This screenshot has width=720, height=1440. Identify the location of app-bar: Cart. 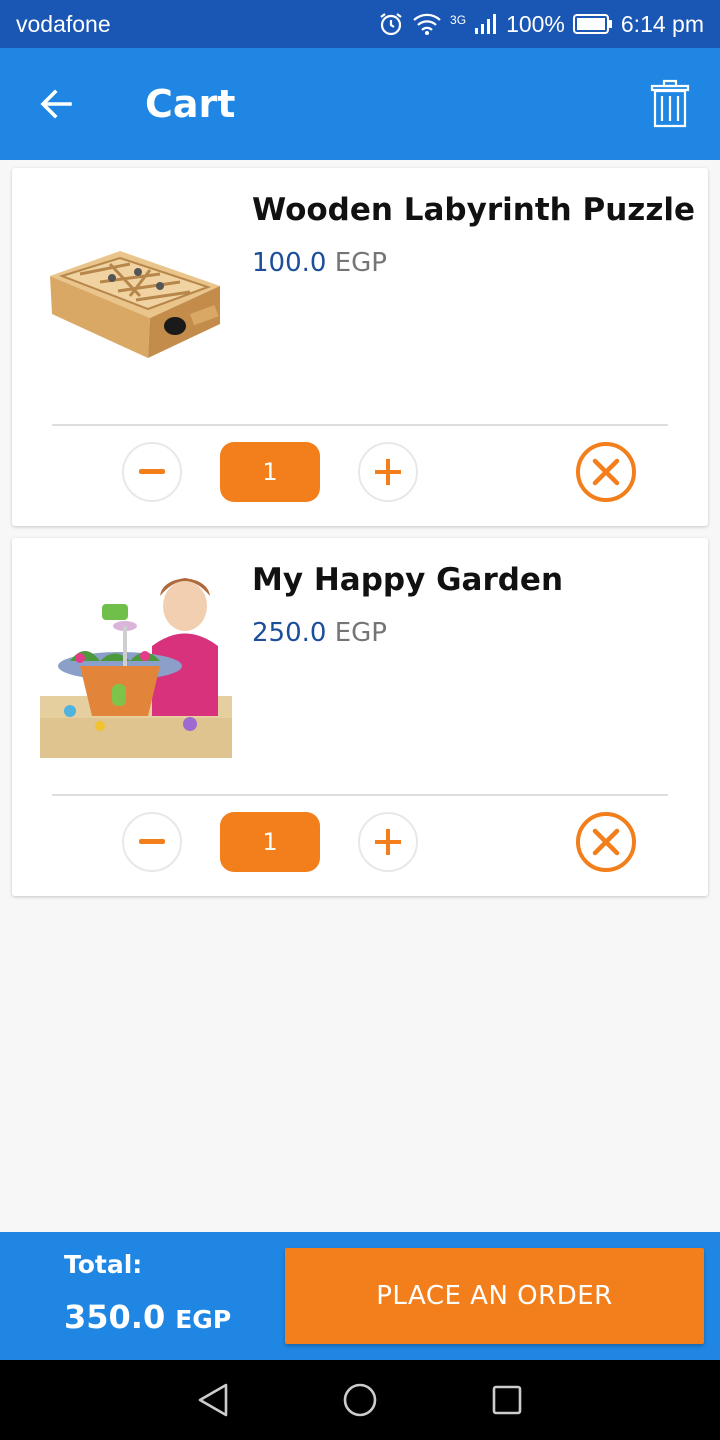
(360, 104).